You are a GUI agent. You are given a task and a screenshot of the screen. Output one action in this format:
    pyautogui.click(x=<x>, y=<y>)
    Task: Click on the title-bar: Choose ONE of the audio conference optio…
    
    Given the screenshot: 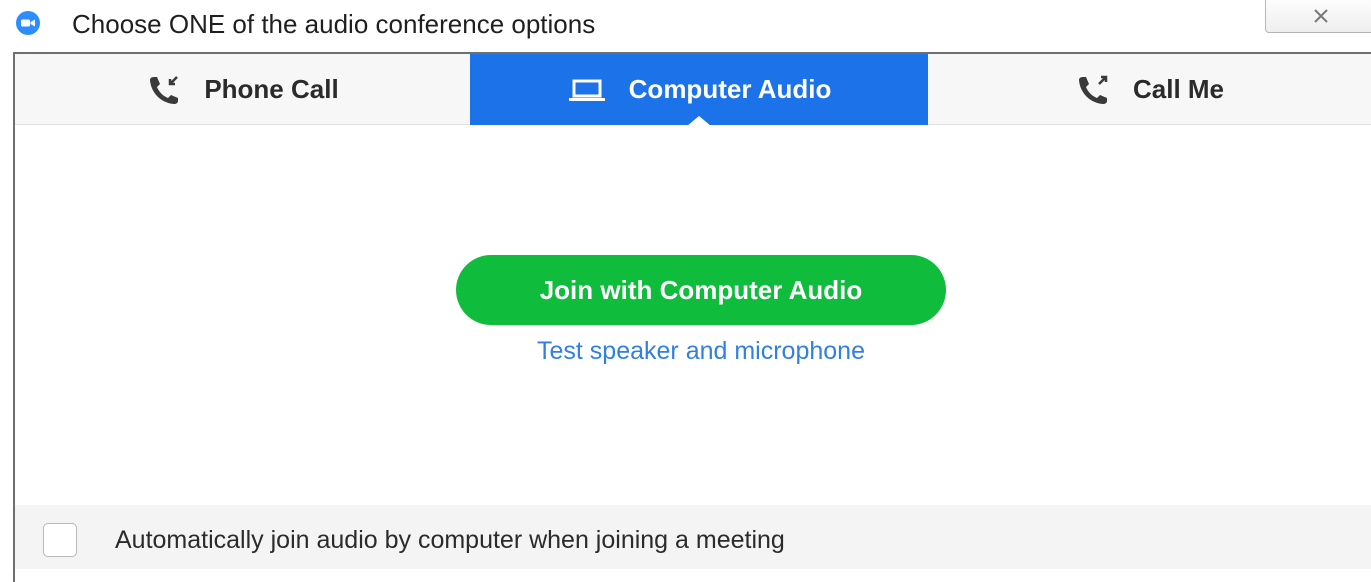 What is the action you would take?
    pyautogui.click(x=685, y=26)
    